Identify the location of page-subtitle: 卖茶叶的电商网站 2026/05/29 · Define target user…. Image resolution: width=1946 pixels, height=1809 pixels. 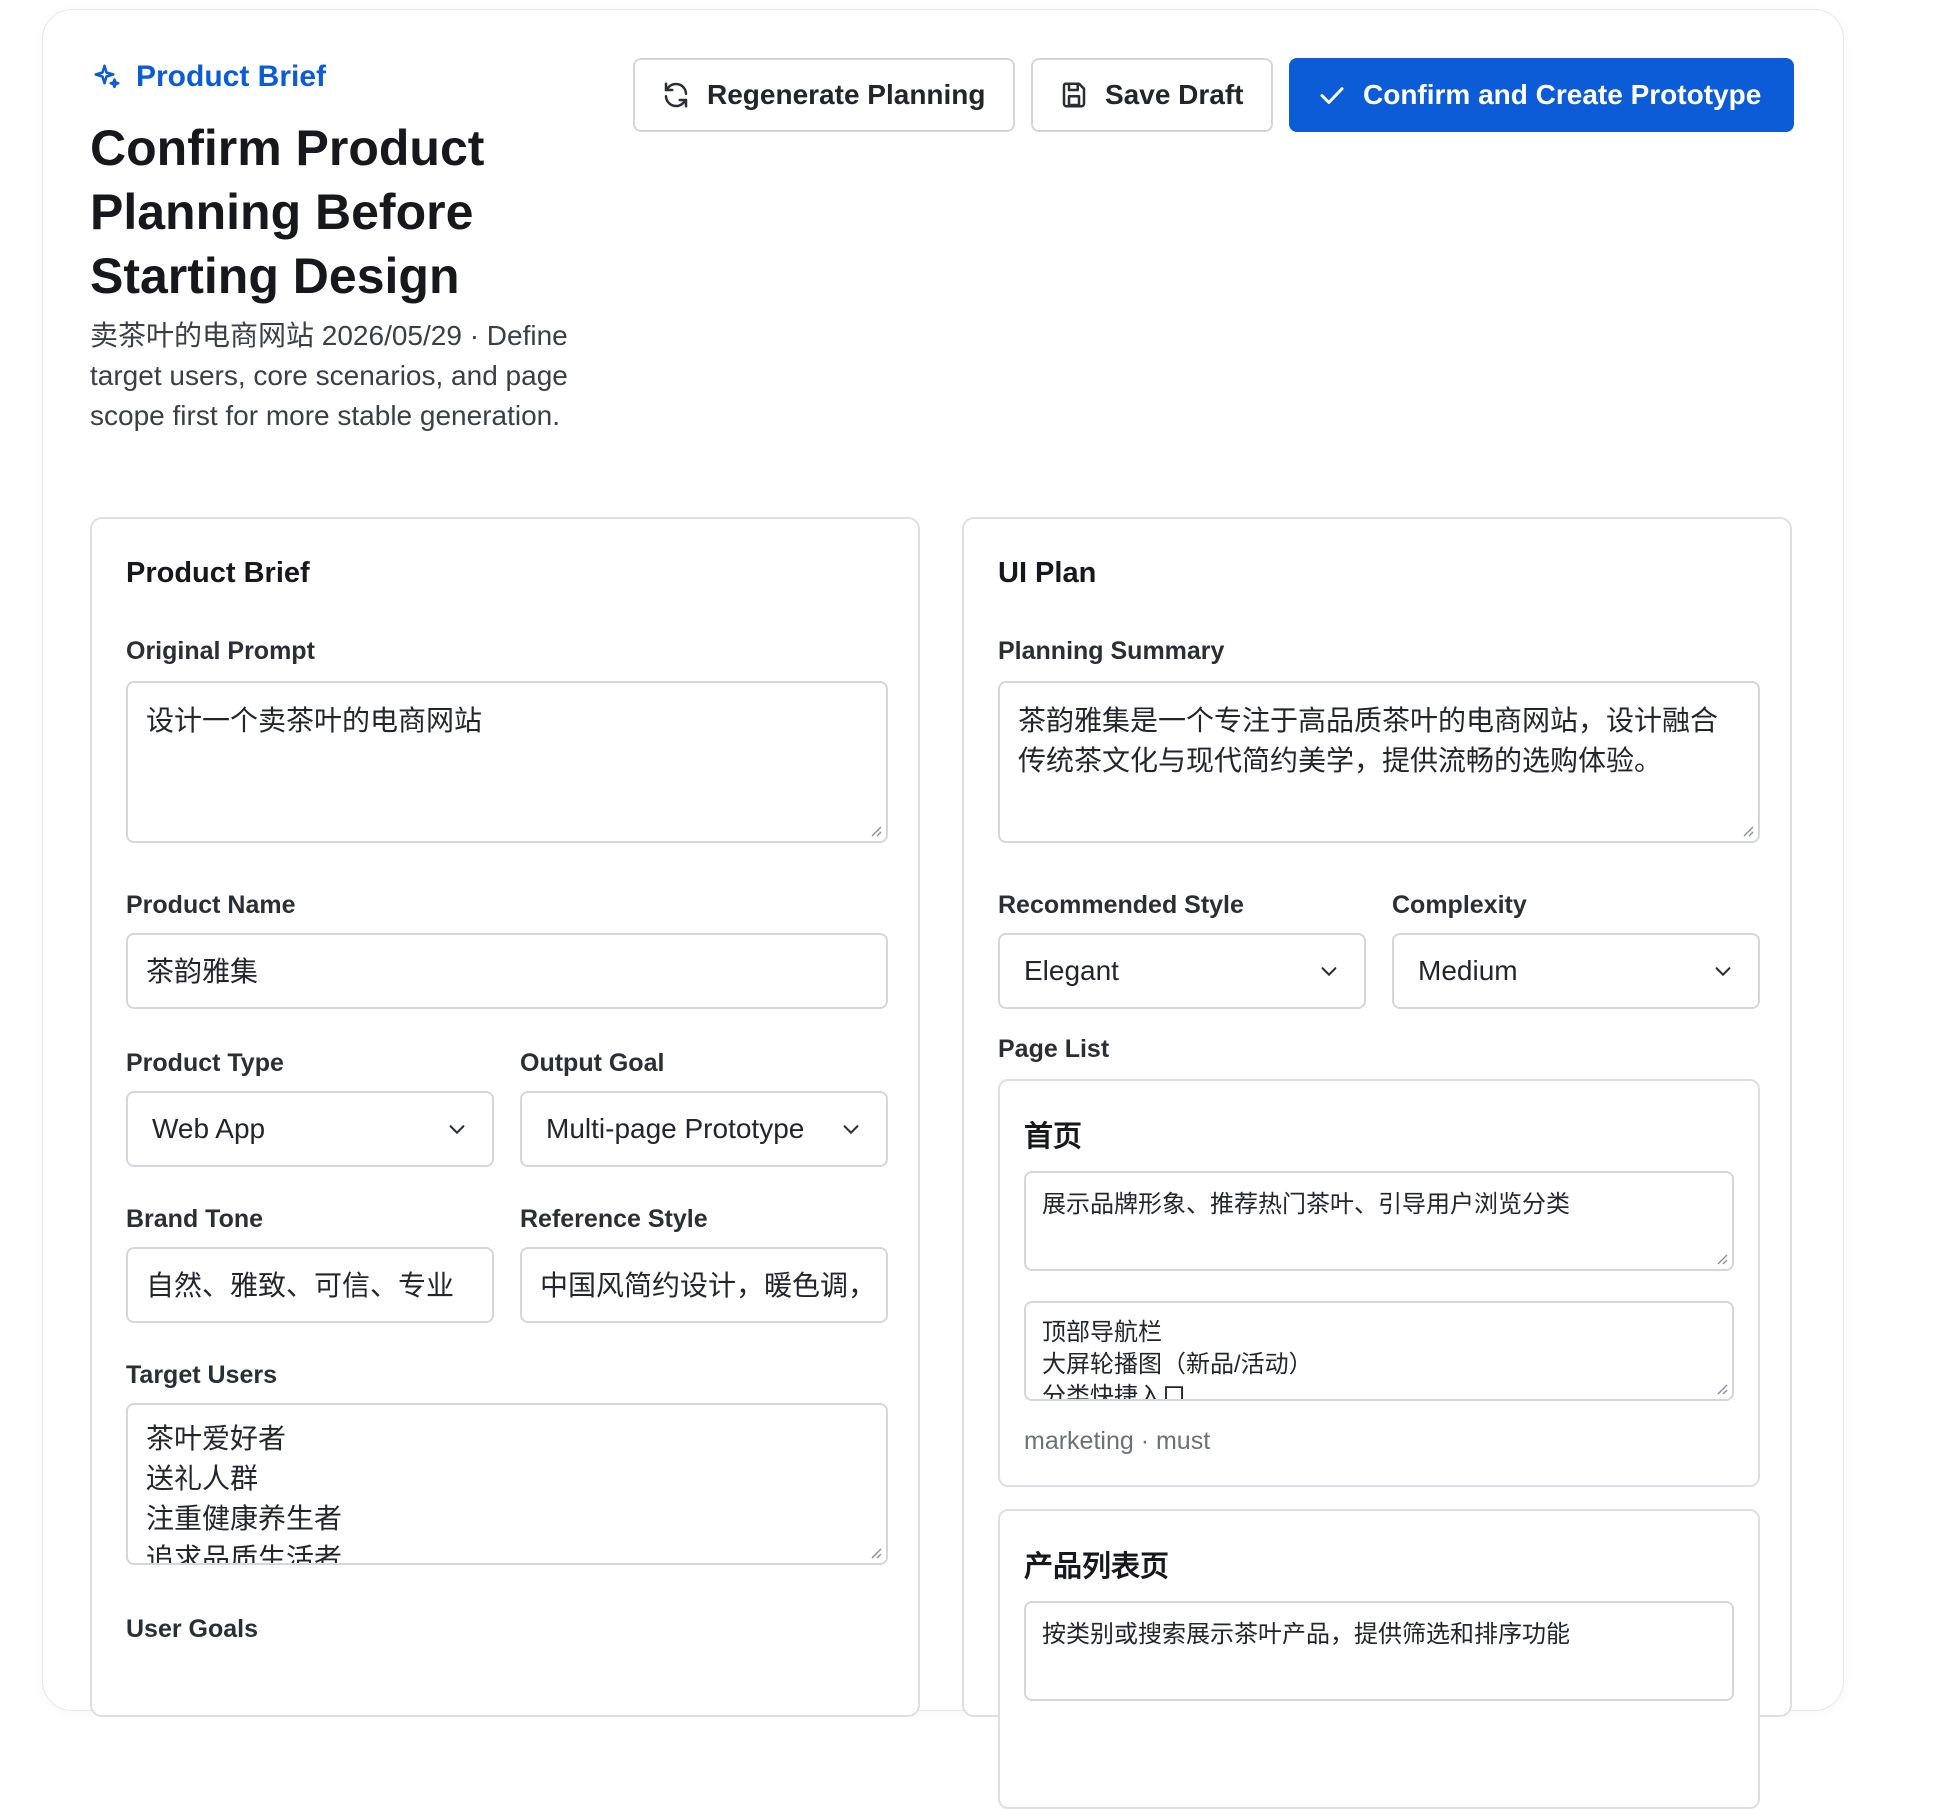
(329, 375).